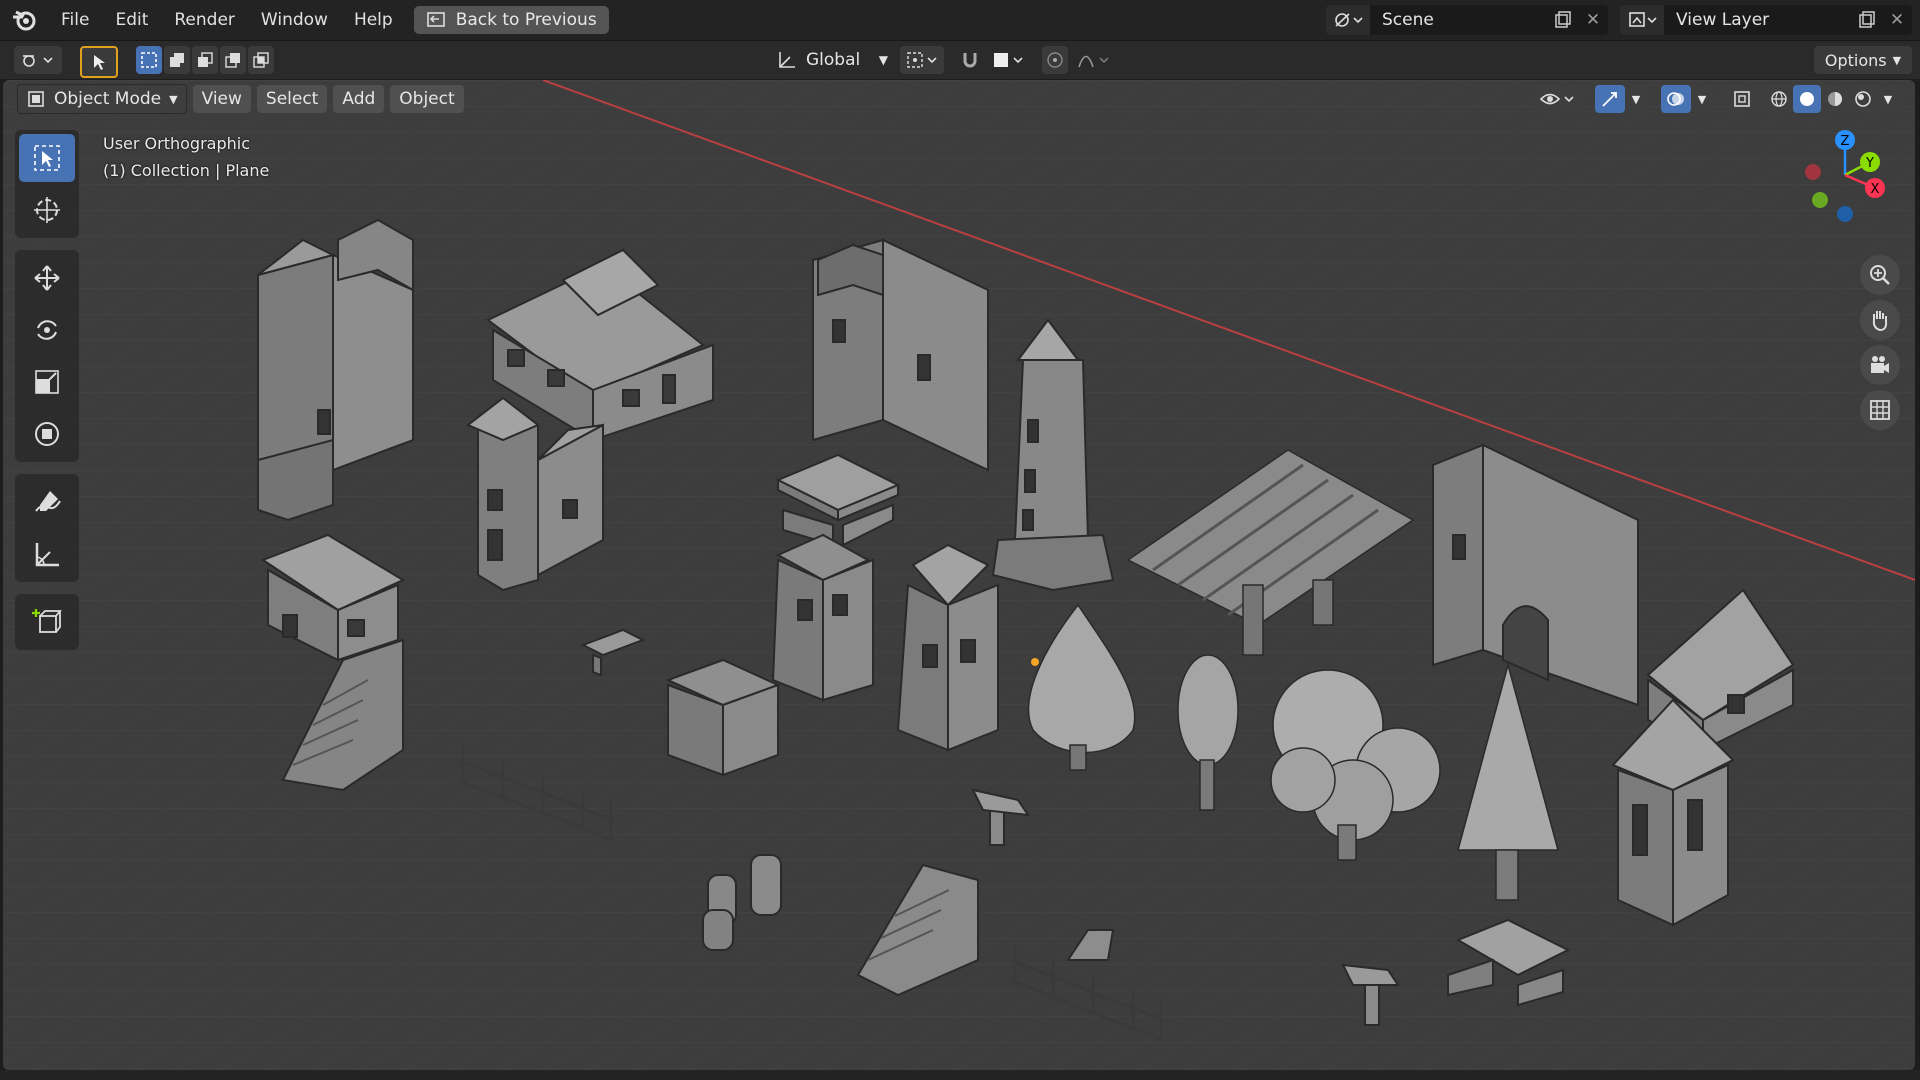 Image resolution: width=1920 pixels, height=1080 pixels. I want to click on z-axis-label: Z, so click(1845, 141).